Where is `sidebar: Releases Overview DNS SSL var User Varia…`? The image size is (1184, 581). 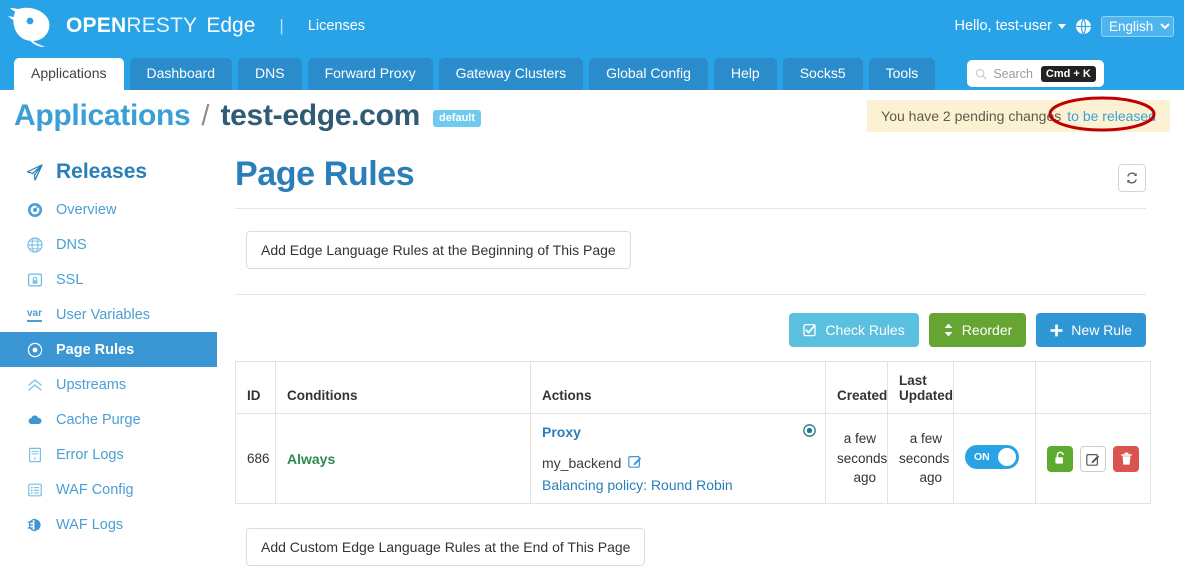 sidebar: Releases Overview DNS SSL var User Varia… is located at coordinates (108, 361).